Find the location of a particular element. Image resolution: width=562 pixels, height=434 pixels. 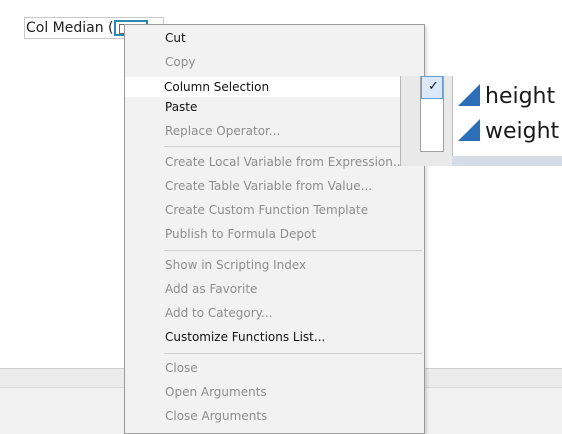

column-name: weight is located at coordinates (522, 131).